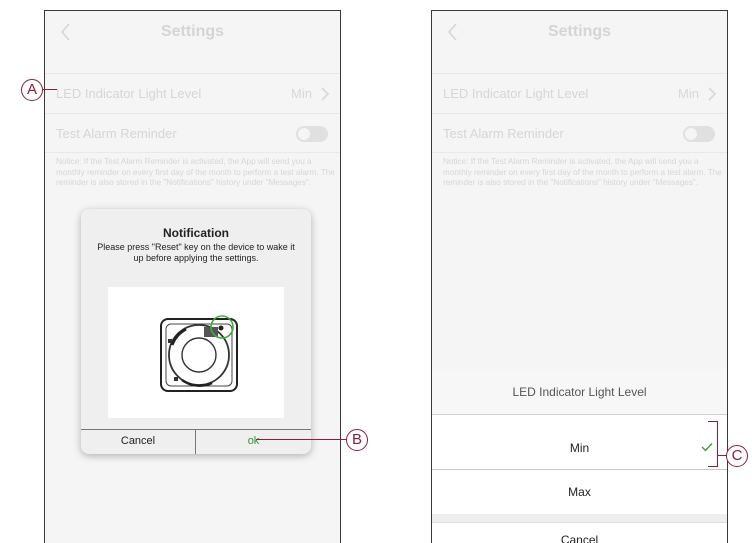 This screenshot has width=752, height=543. I want to click on device-reset-illustration, so click(196, 352).